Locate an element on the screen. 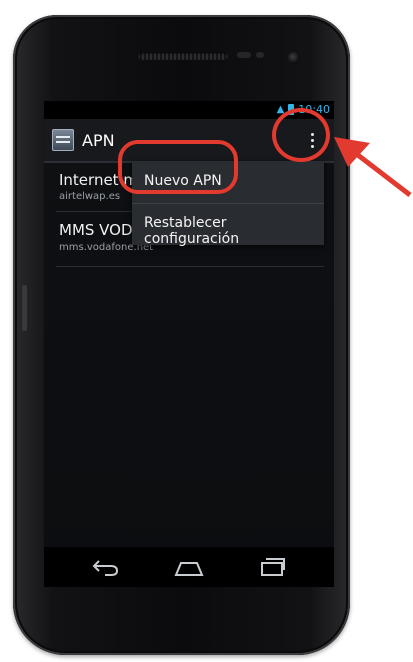  menu-item-label: Restablecer configuración is located at coordinates (192, 231).